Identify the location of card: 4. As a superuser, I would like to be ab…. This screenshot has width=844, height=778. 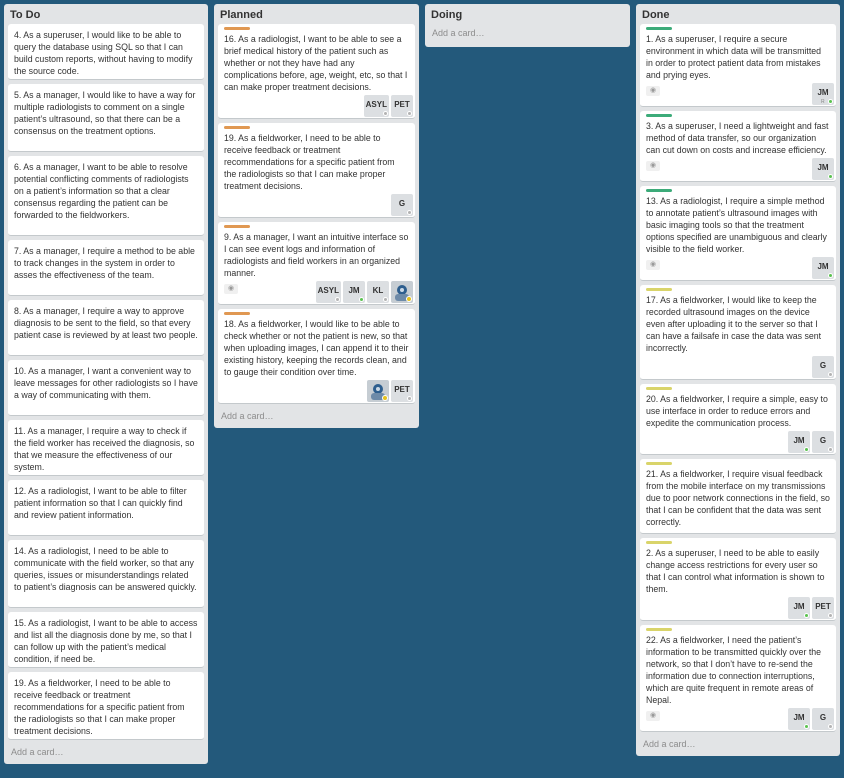
(106, 52).